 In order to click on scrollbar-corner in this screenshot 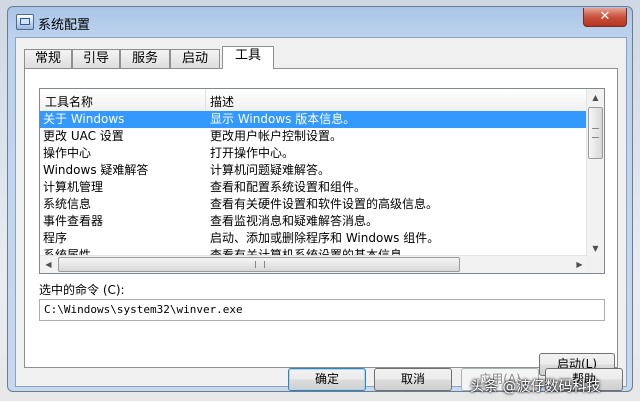, I will do `click(595, 264)`.